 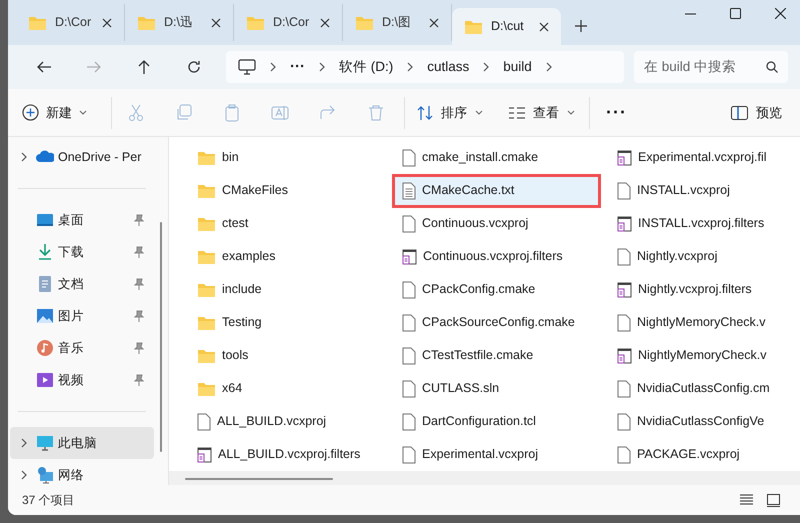 I want to click on file-item: DartConfiguration.tcl, so click(x=496, y=421).